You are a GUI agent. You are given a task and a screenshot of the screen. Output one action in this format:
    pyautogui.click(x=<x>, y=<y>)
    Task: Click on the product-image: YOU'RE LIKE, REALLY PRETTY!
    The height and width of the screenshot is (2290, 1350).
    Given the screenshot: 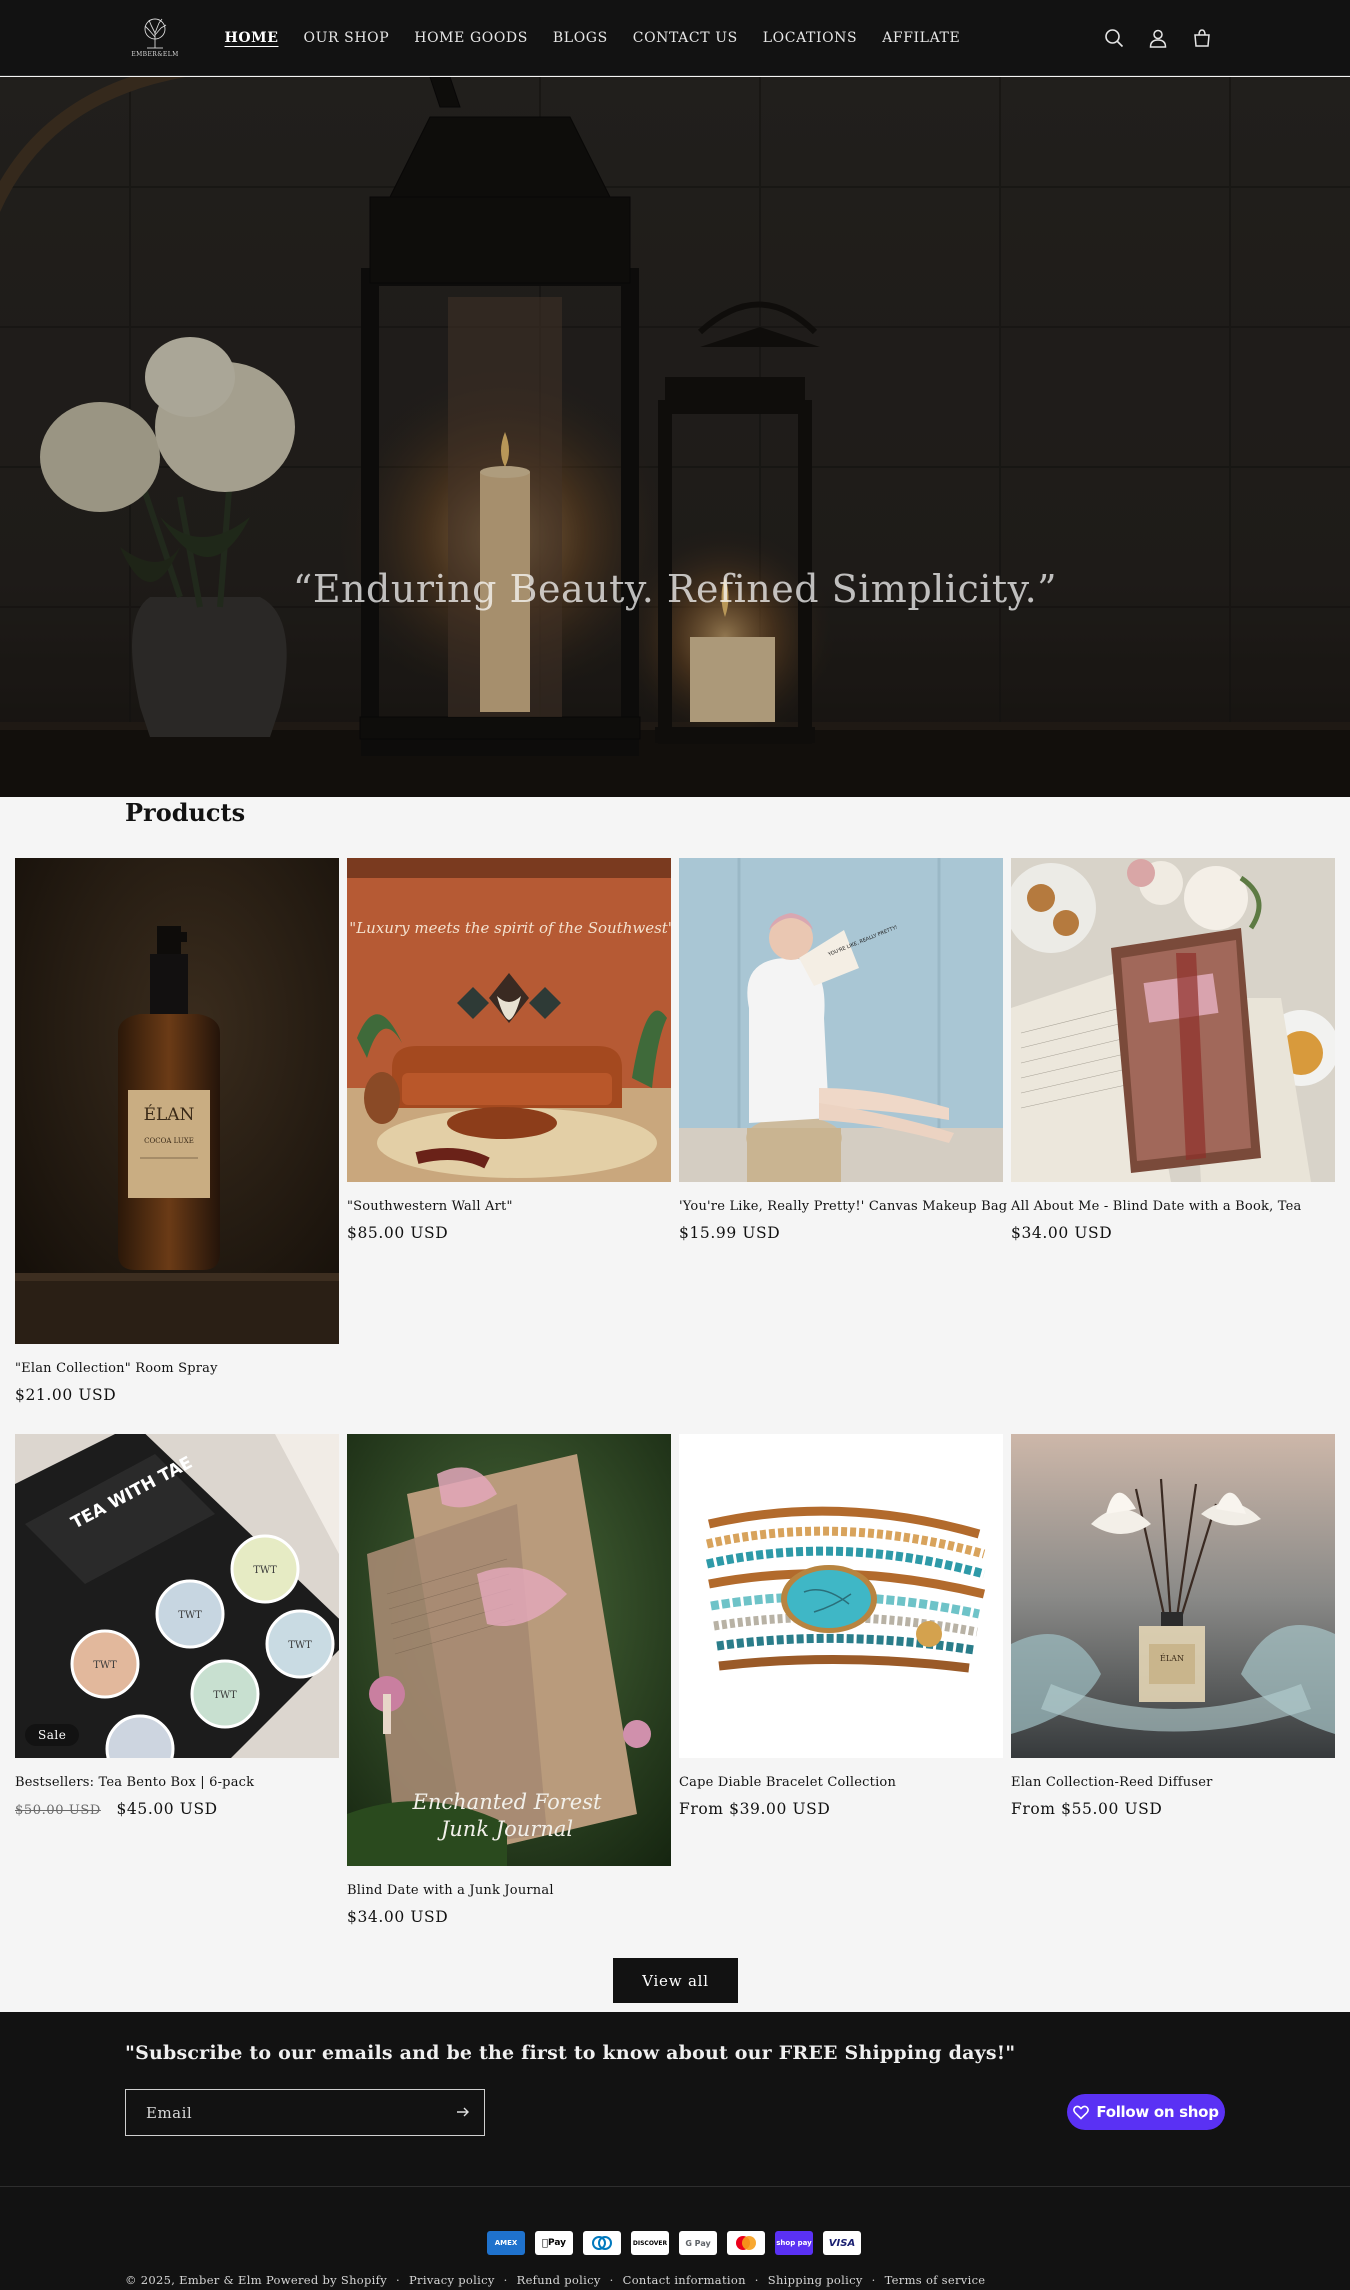 What is the action you would take?
    pyautogui.click(x=841, y=1020)
    